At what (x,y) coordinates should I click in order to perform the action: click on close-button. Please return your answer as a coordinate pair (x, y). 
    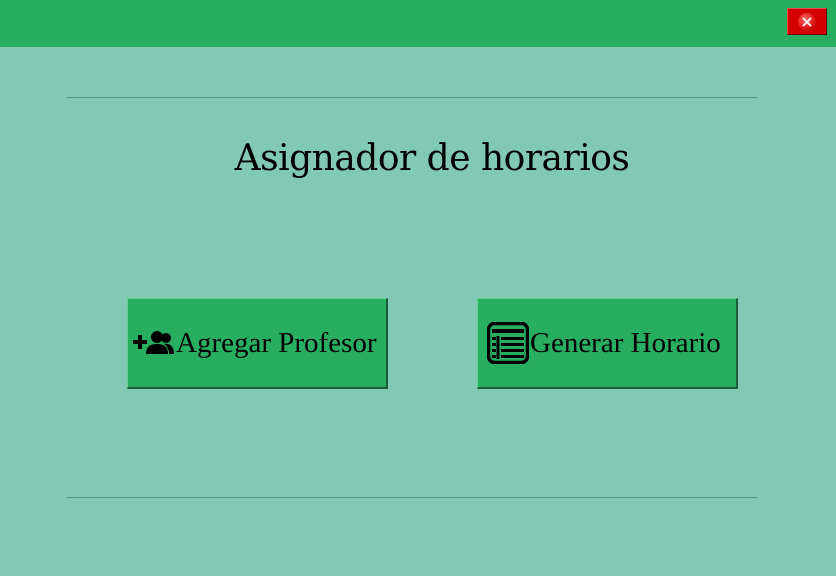
    Looking at the image, I should click on (807, 21).